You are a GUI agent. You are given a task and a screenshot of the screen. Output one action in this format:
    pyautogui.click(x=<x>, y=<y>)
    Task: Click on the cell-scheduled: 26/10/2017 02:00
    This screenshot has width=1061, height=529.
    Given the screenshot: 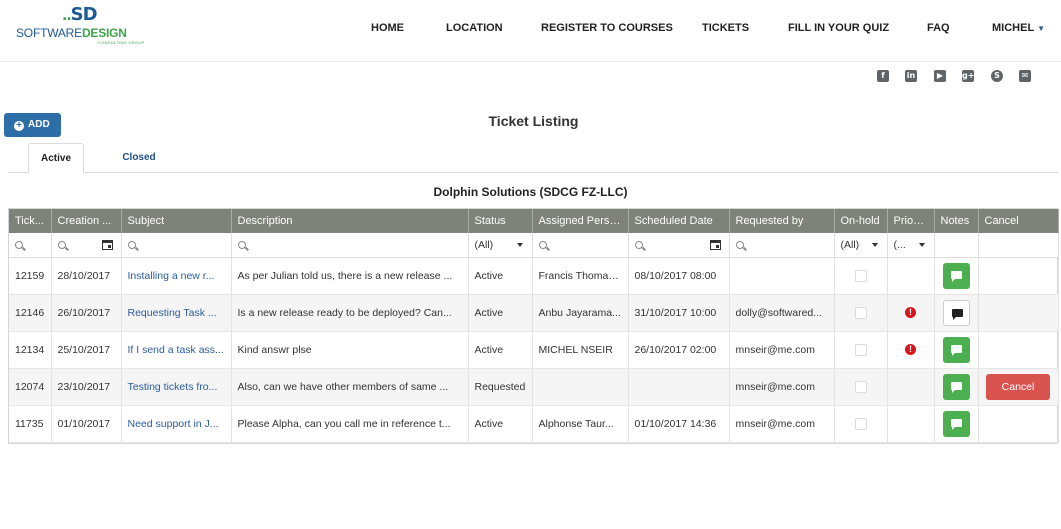 What is the action you would take?
    pyautogui.click(x=679, y=350)
    